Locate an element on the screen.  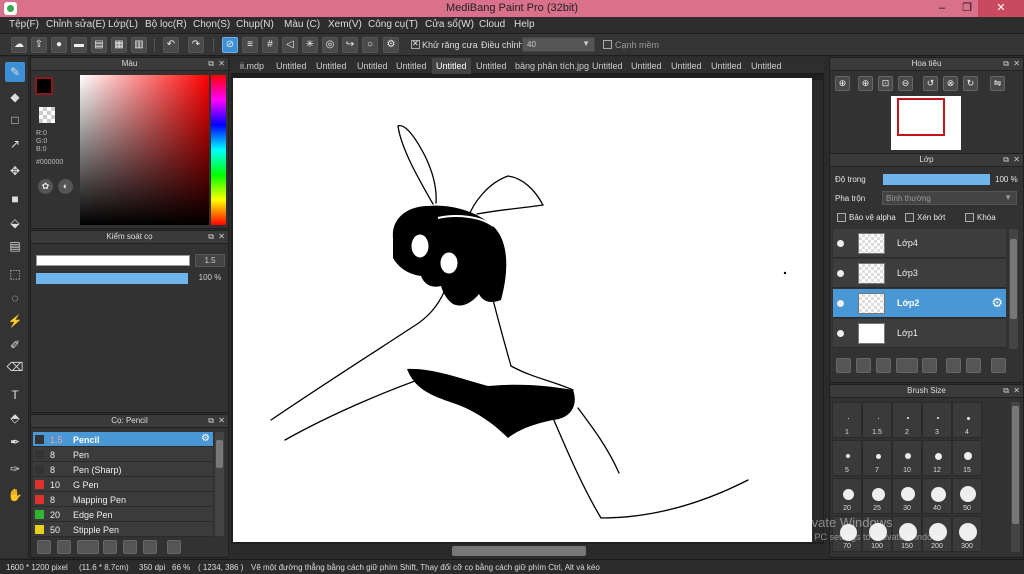
brush-size-cell: 1.5 is located at coordinates (877, 420).